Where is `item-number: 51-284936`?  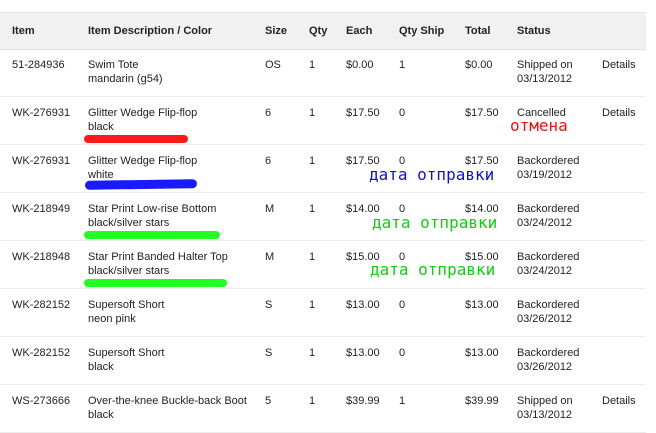 item-number: 51-284936 is located at coordinates (38, 65).